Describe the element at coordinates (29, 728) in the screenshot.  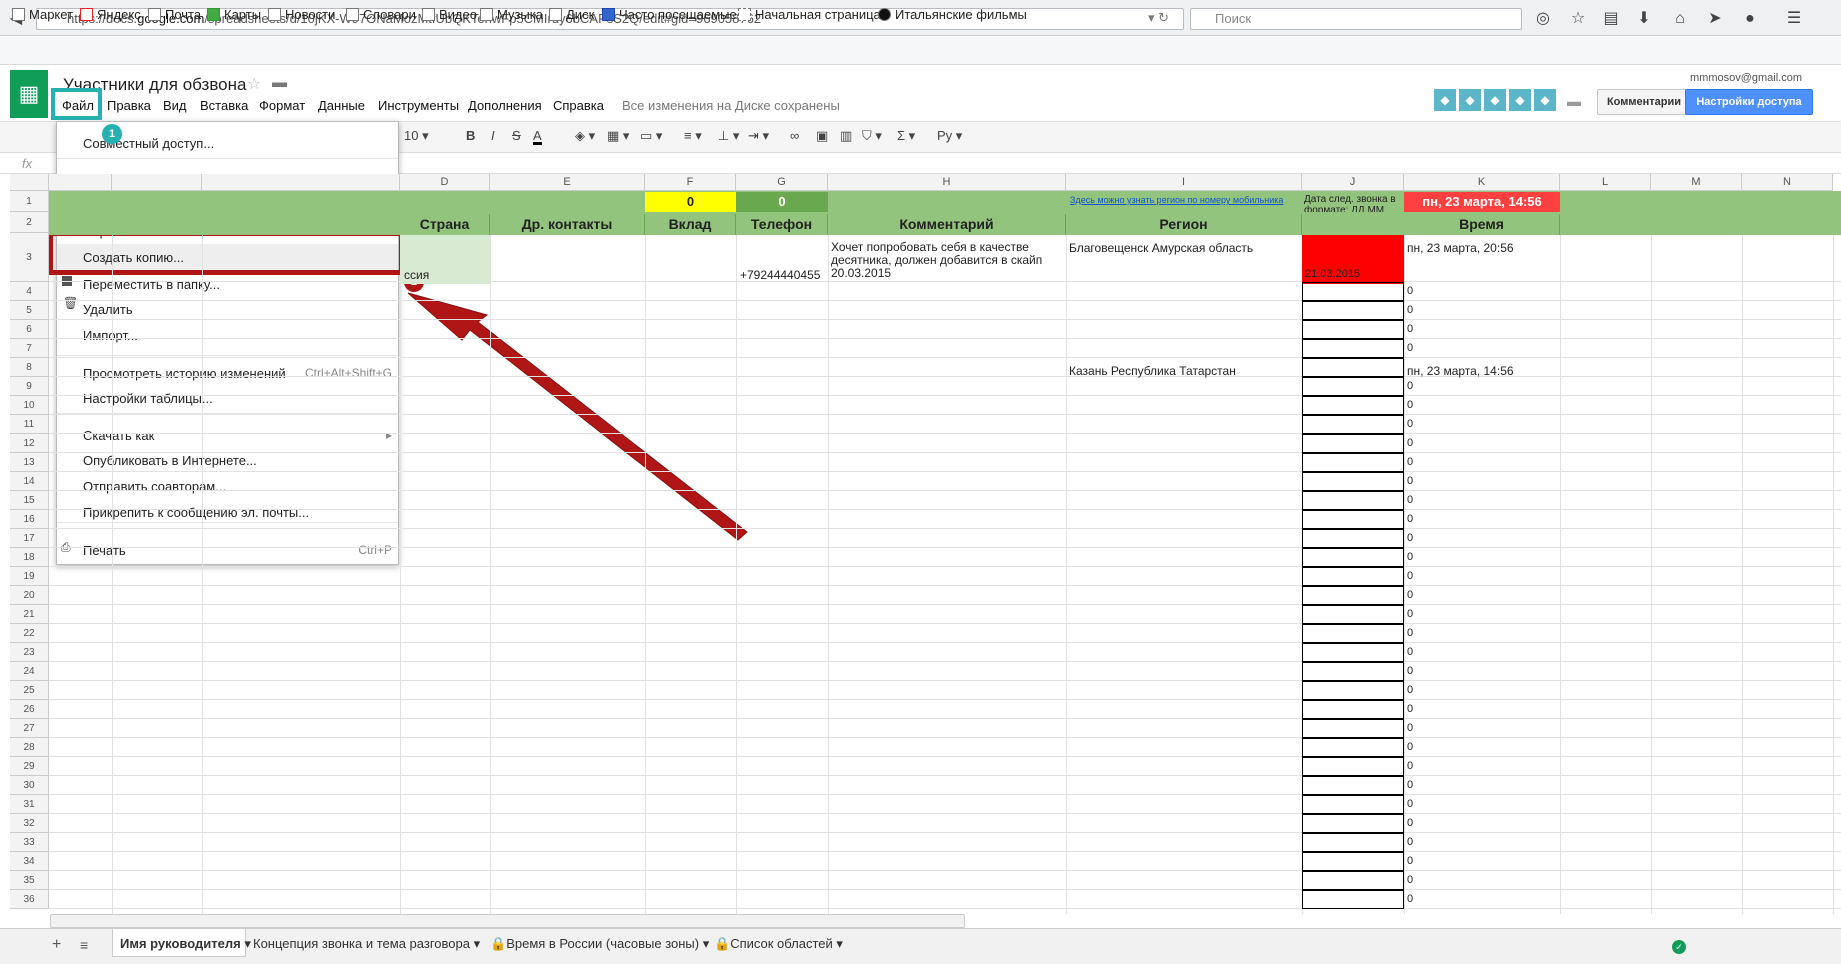
I see `row-header: 27` at that location.